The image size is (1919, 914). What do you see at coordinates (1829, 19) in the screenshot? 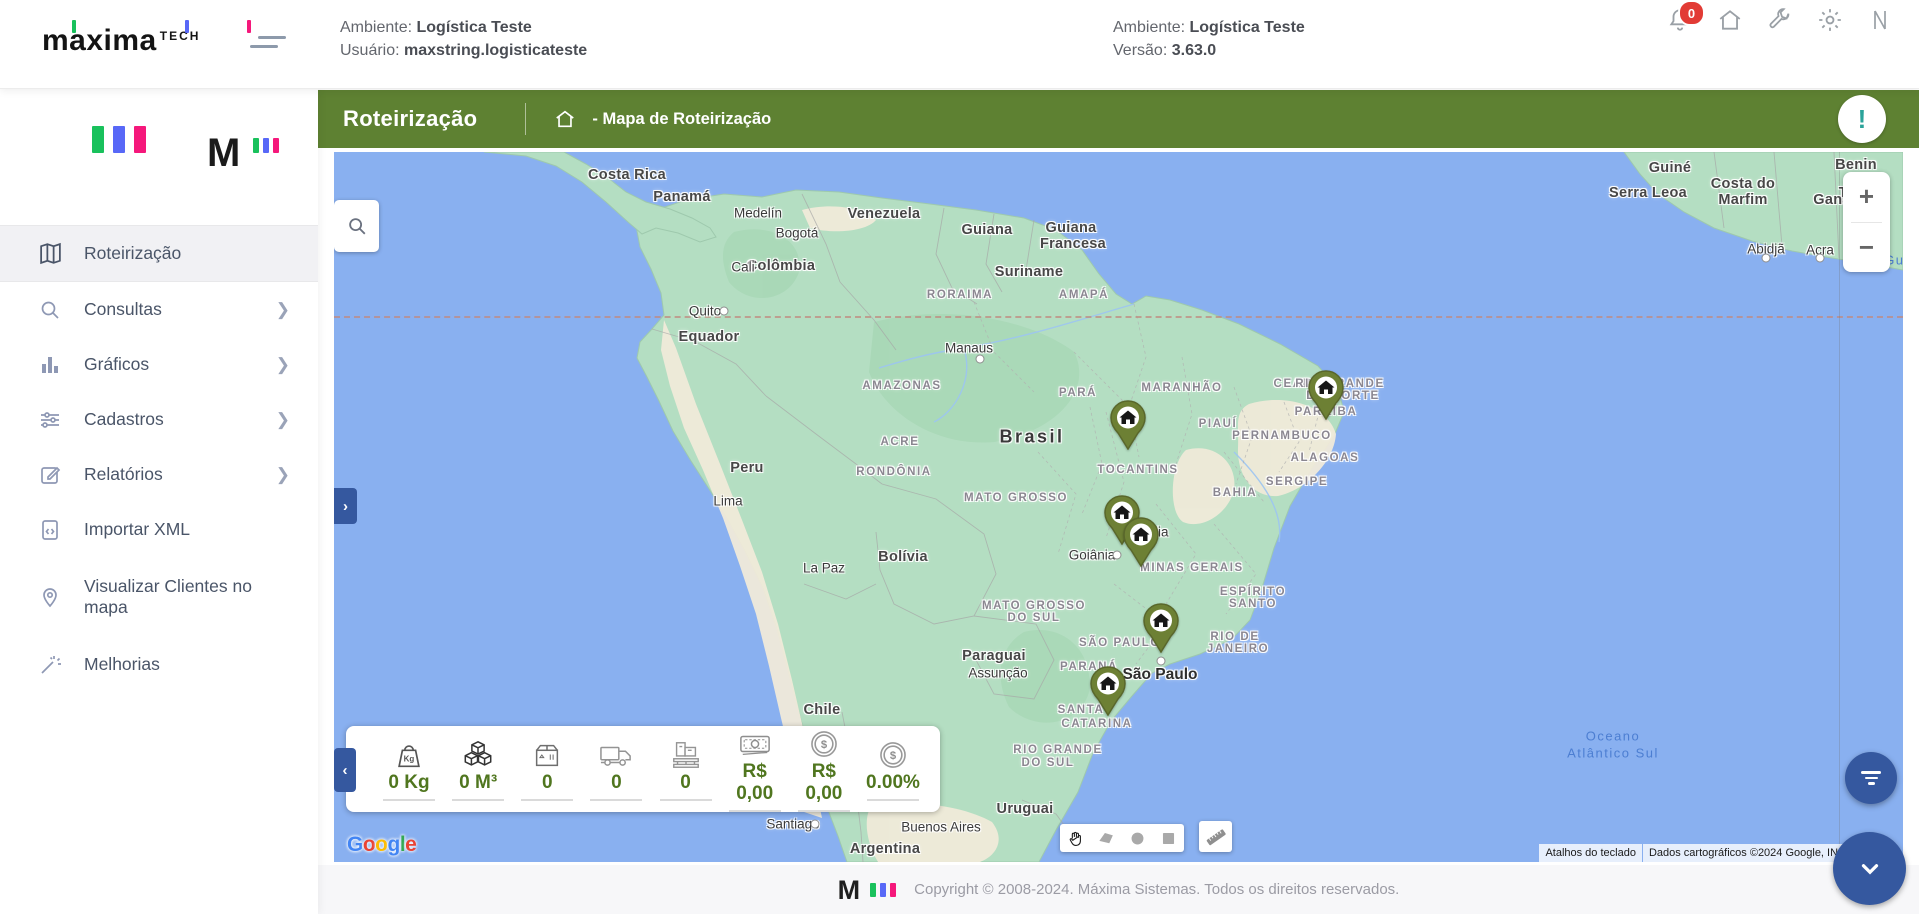
I see `settings-gear-icon` at bounding box center [1829, 19].